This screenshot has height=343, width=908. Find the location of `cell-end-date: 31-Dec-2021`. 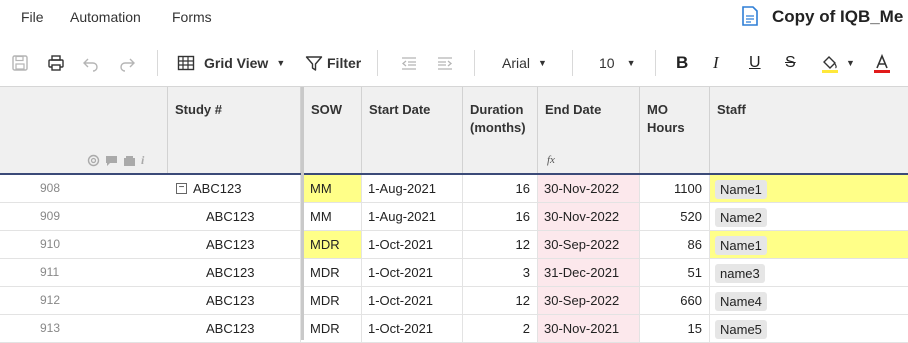

cell-end-date: 31-Dec-2021 is located at coordinates (589, 272).